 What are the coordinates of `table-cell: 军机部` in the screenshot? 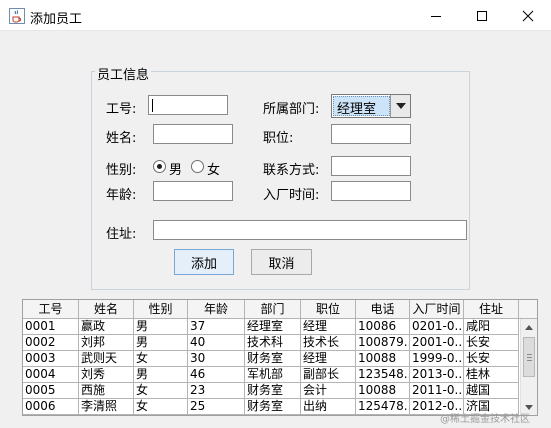 It's located at (273, 375).